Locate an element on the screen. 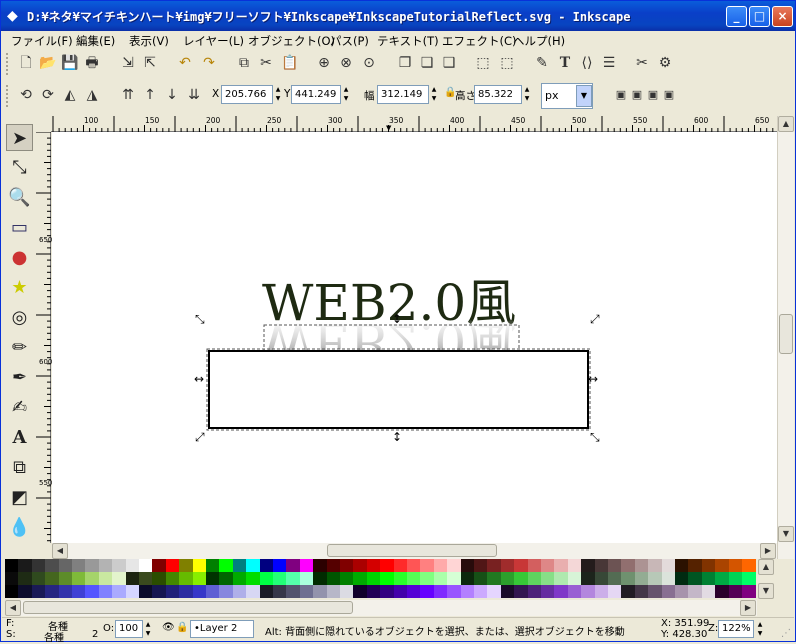 This screenshot has height=644, width=796. text-font-icon: T is located at coordinates (565, 63).